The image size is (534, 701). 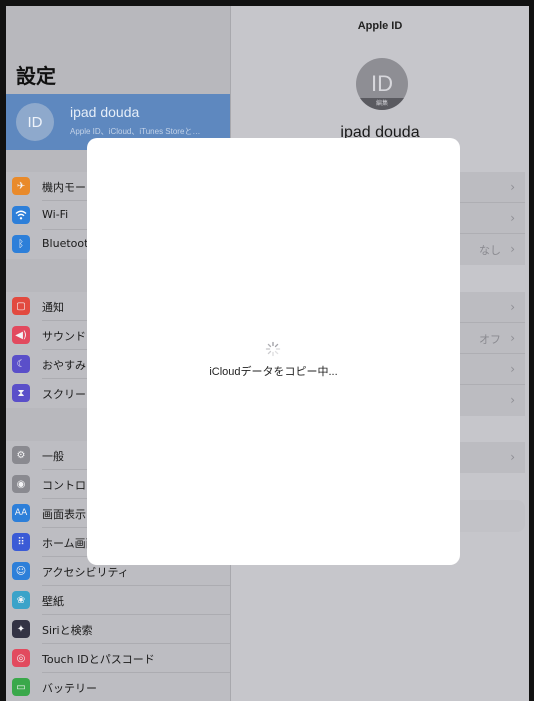 I want to click on device-bezel-right, so click(x=531, y=350).